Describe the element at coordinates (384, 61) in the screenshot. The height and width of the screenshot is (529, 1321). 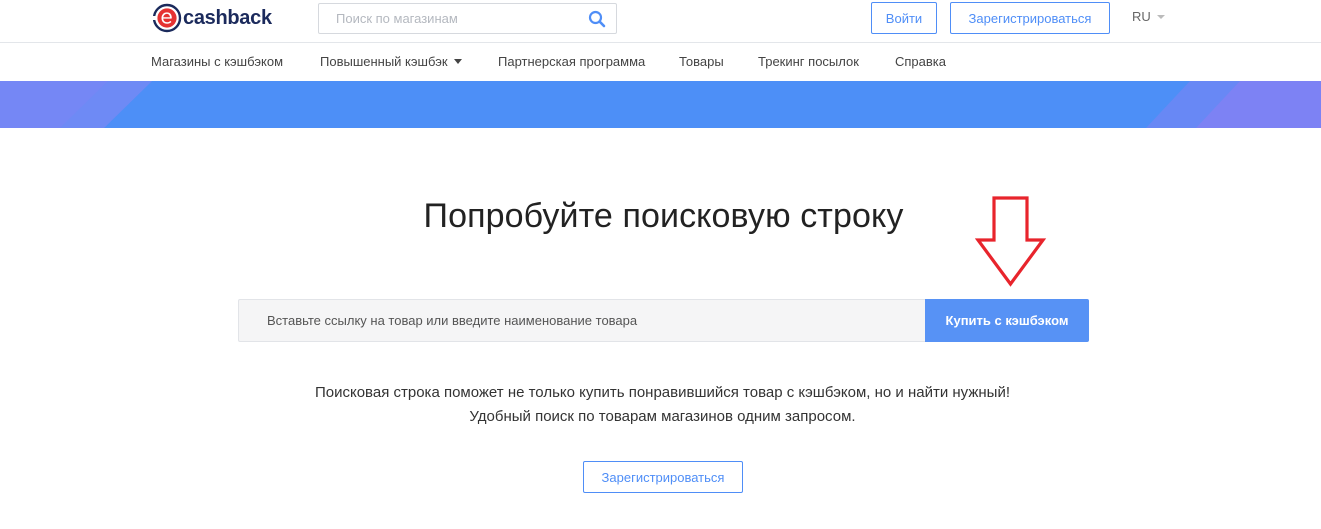
I see `nav-item-label: Повышенный кэшбэк` at that location.